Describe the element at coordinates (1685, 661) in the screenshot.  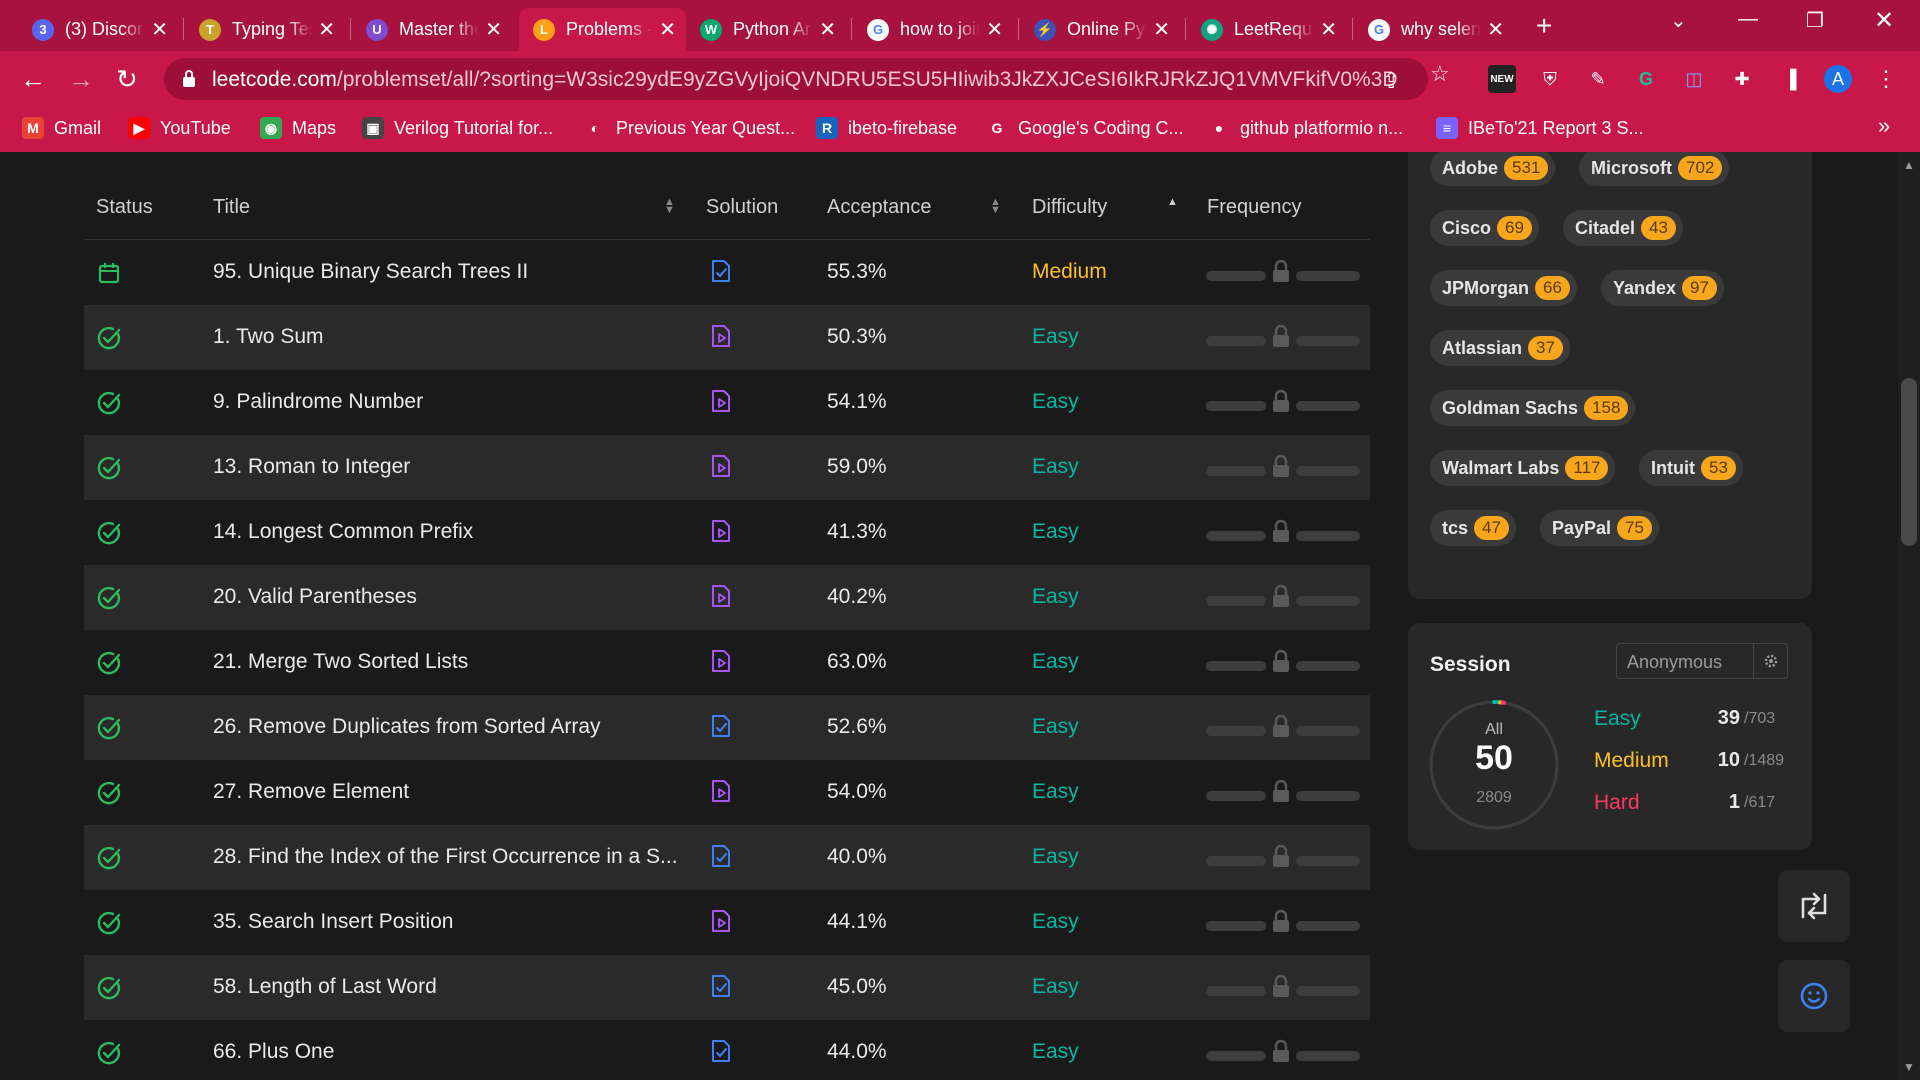
I see `session-select: Anonymous` at that location.